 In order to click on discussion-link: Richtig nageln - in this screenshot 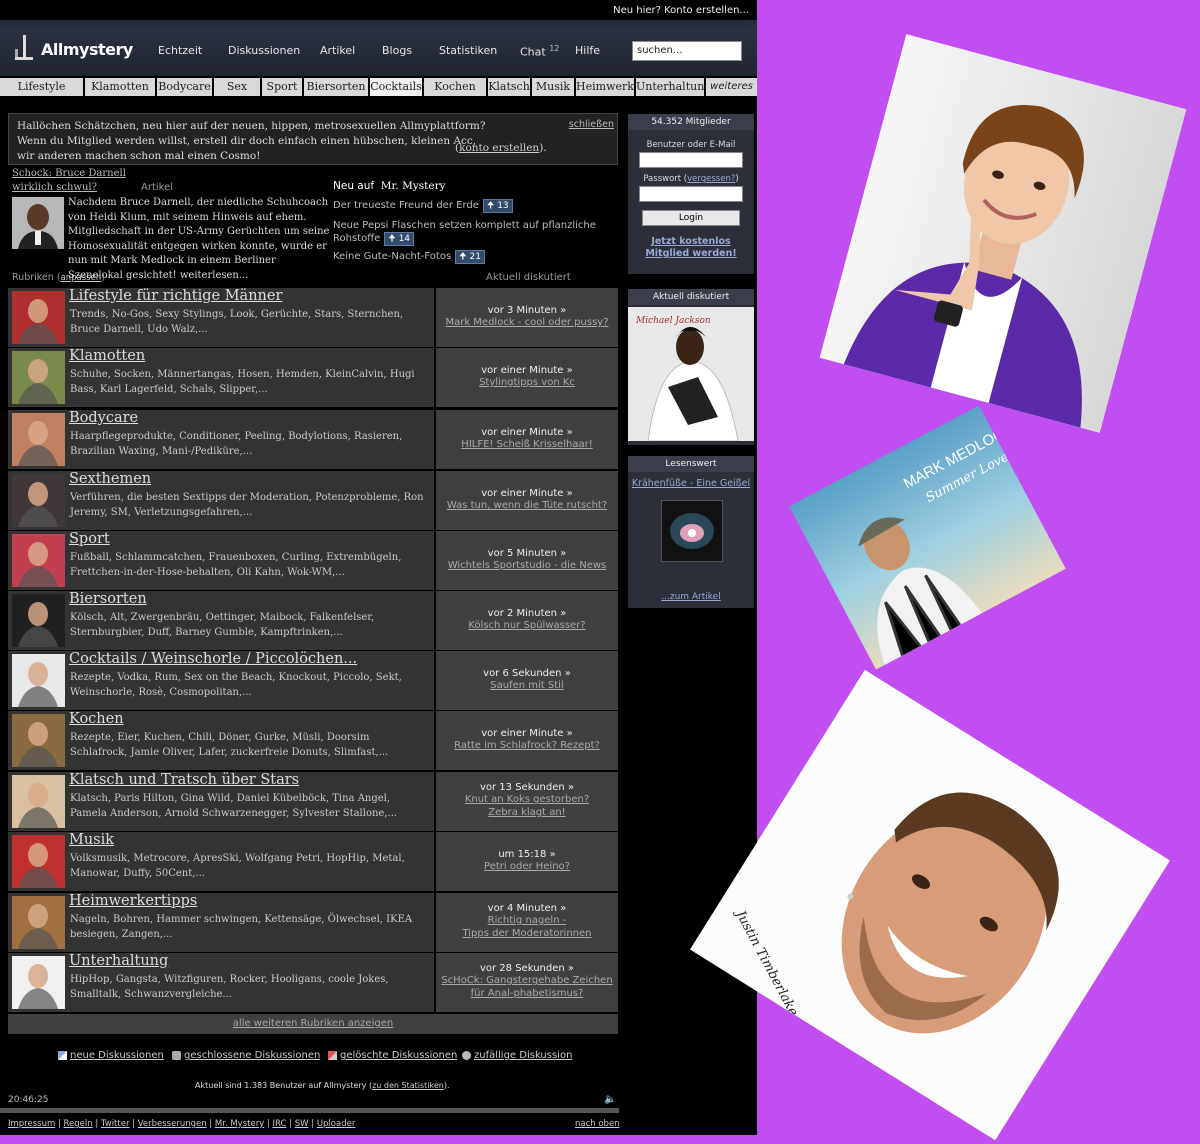, I will do `click(527, 920)`.